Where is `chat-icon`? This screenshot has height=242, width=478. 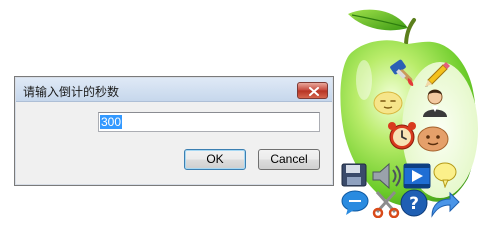 chat-icon is located at coordinates (355, 202).